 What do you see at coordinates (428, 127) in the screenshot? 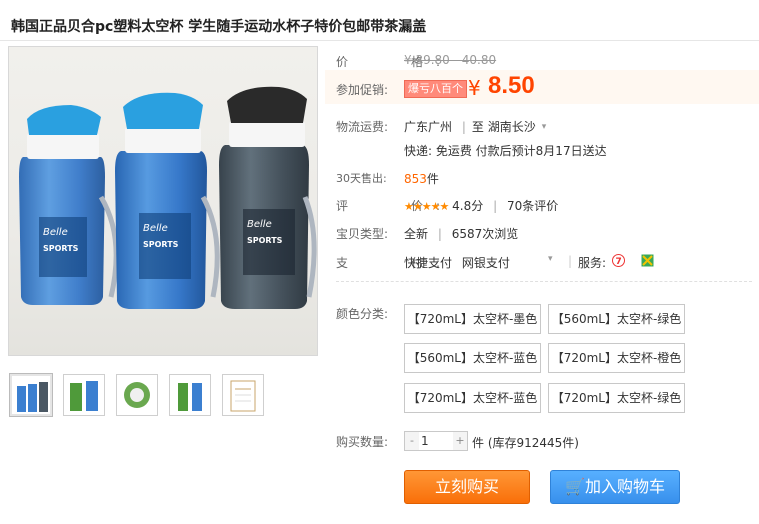
I see `shipping-origin: 广东广州` at bounding box center [428, 127].